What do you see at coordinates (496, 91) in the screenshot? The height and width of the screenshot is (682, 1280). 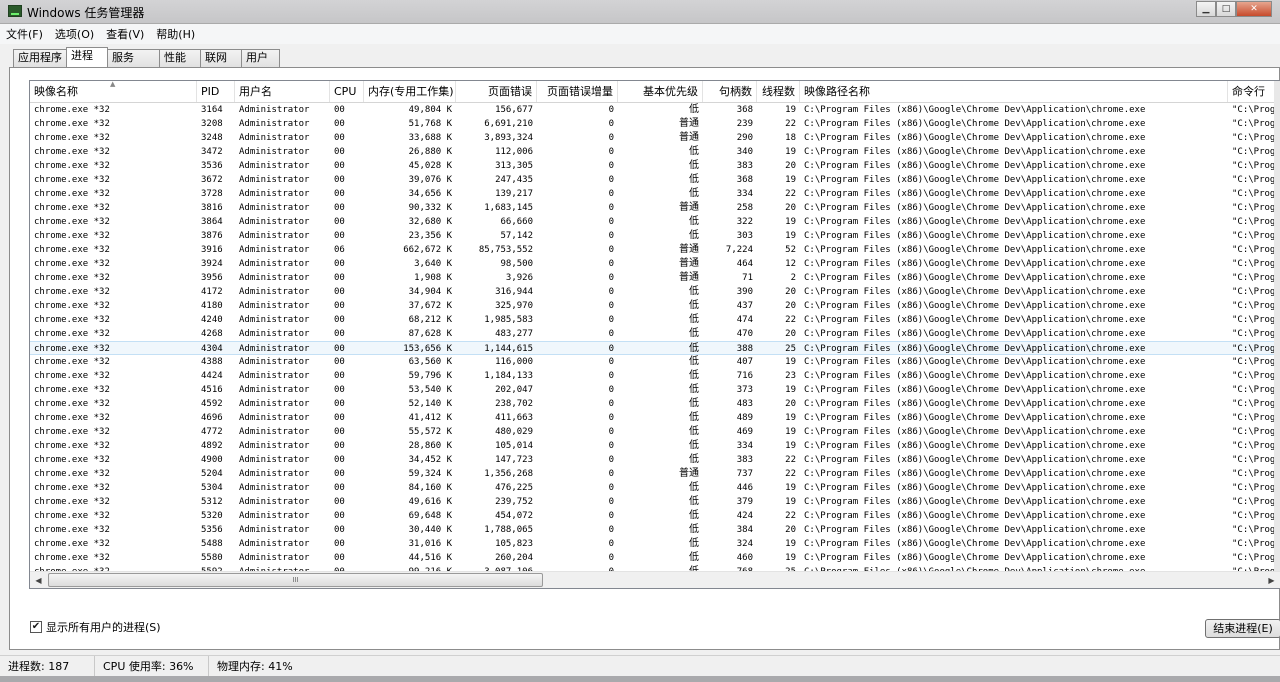 I see `column-page-faults: 页面错误` at bounding box center [496, 91].